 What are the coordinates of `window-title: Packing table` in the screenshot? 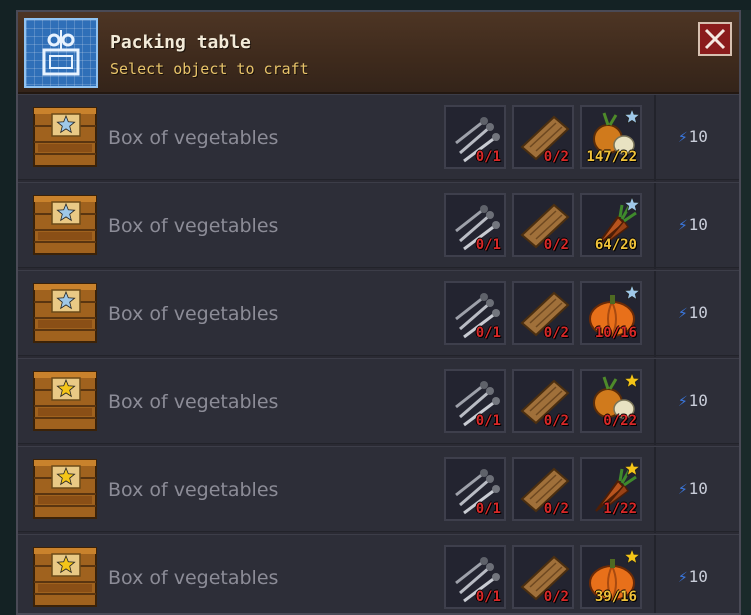 It's located at (180, 42).